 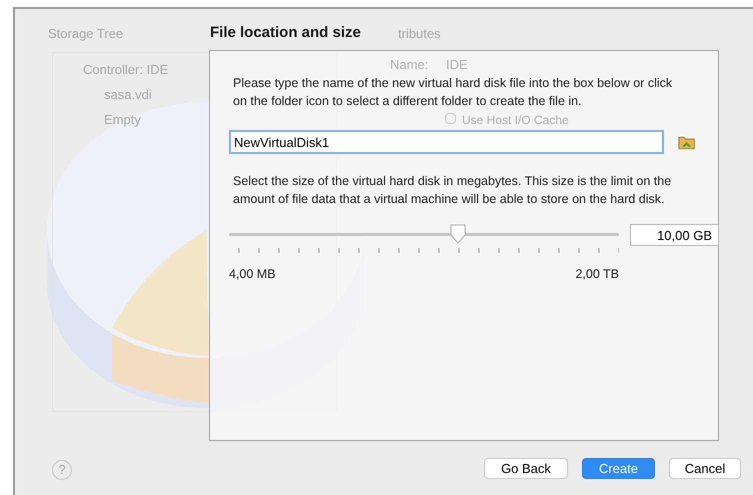 What do you see at coordinates (409, 65) in the screenshot?
I see `field-label: Name:` at bounding box center [409, 65].